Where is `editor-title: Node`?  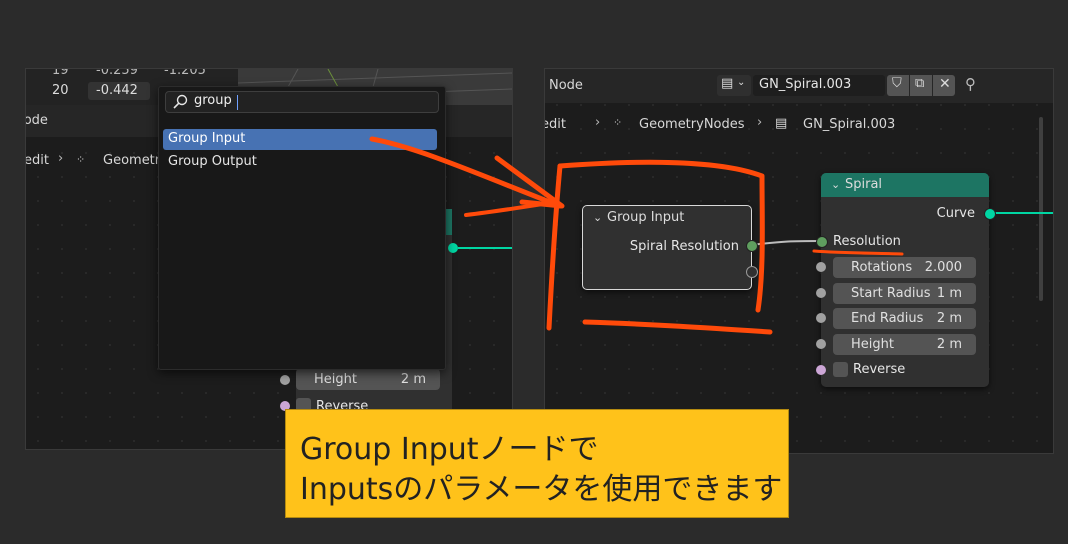 editor-title: Node is located at coordinates (37, 120).